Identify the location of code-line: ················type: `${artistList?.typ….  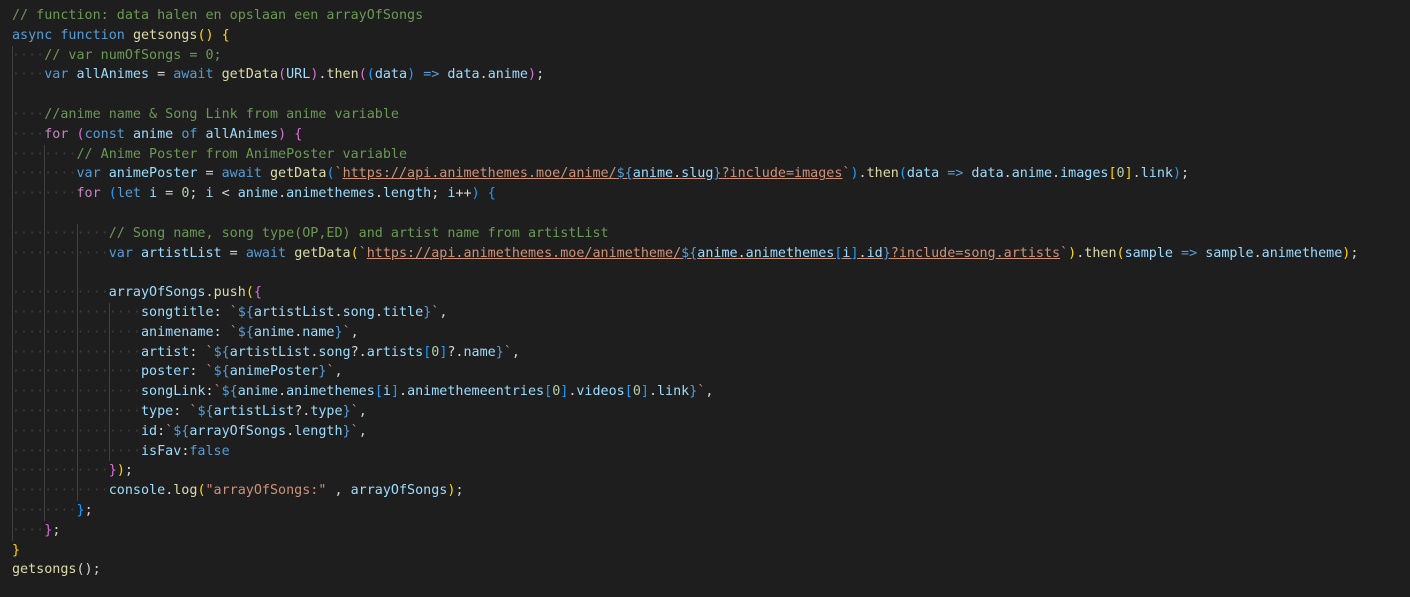
(189, 412).